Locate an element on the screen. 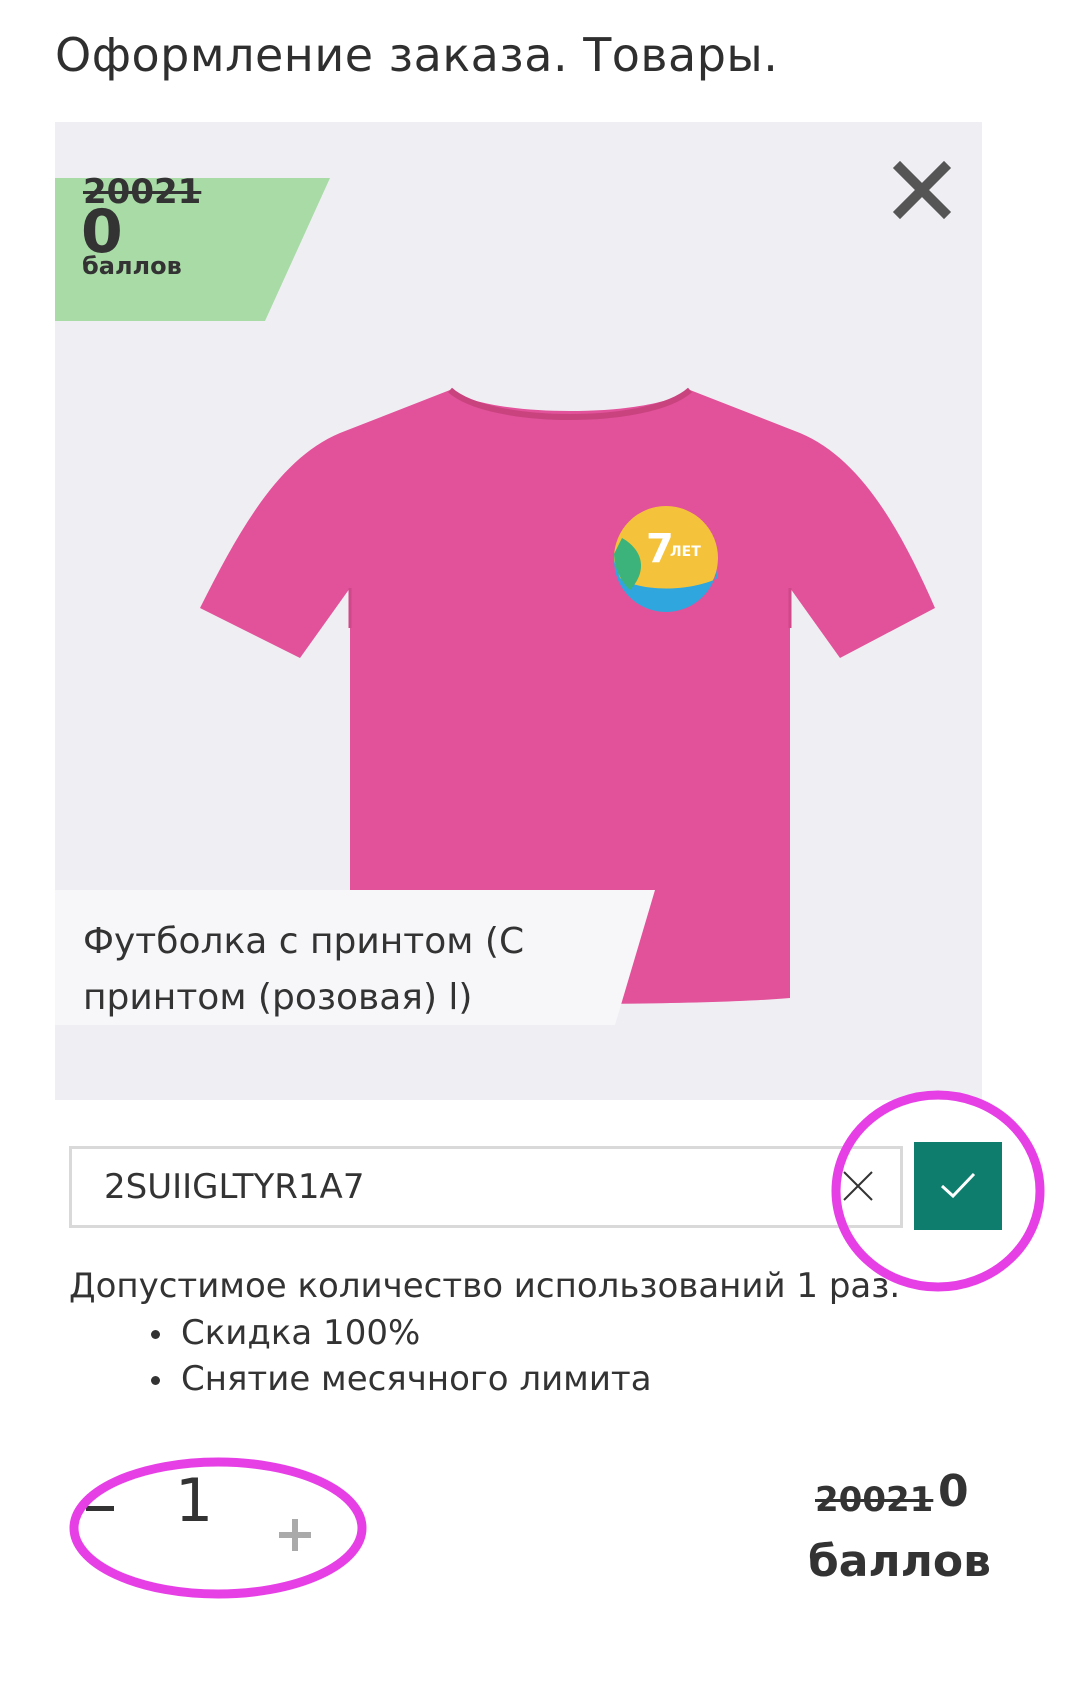 The image size is (1080, 1691). promo-code-field: 2SUIIGLTYR1A7 is located at coordinates (486, 1187).